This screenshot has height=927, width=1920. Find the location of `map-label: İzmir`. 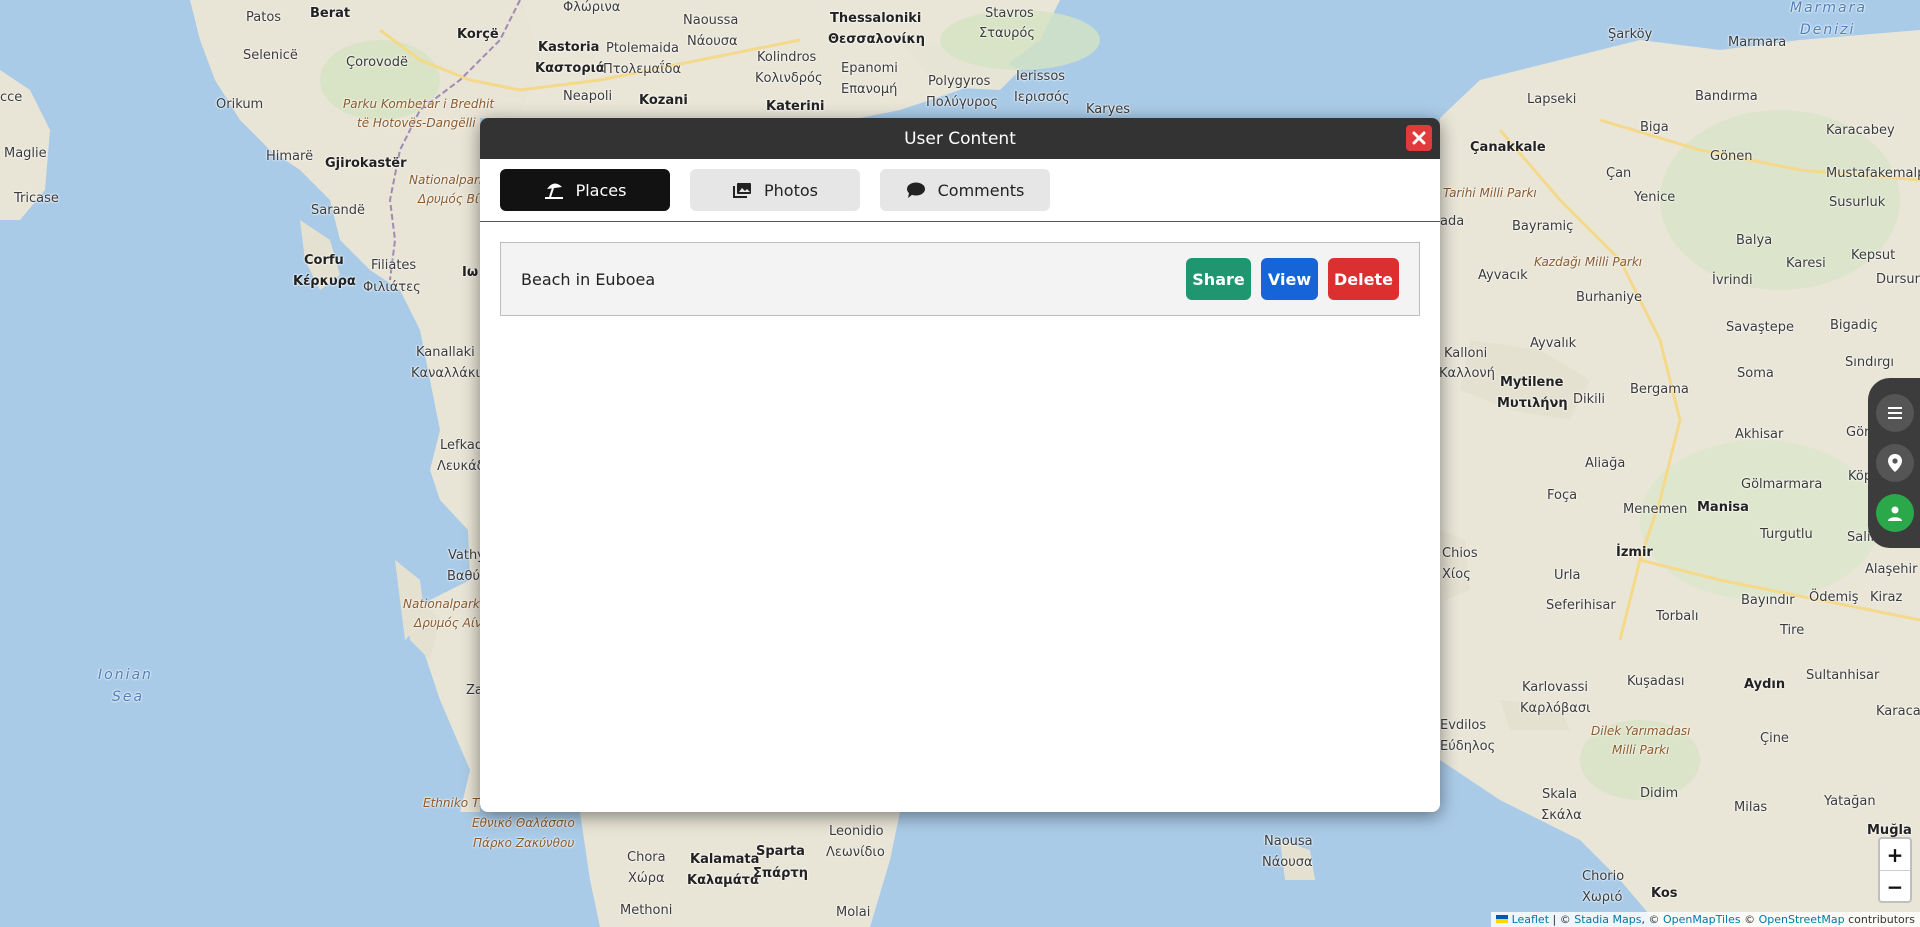

map-label: İzmir is located at coordinates (1634, 552).